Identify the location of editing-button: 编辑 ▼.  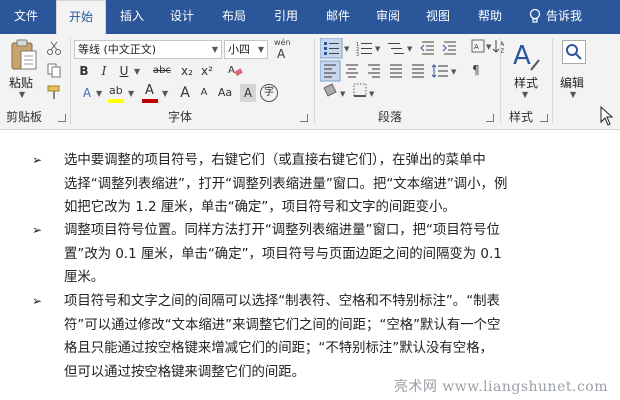
(574, 71).